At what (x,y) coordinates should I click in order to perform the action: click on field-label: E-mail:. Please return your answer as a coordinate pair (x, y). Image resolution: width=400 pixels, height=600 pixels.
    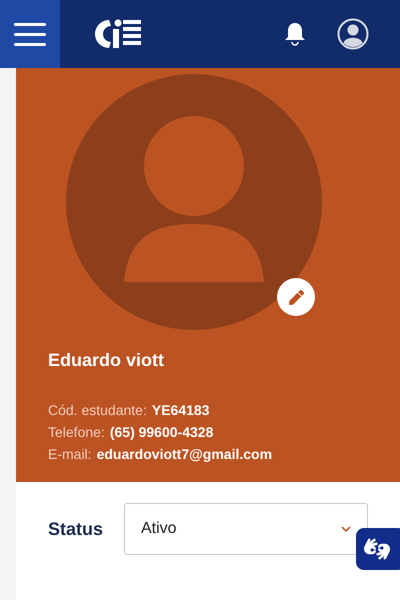
    Looking at the image, I should click on (70, 454).